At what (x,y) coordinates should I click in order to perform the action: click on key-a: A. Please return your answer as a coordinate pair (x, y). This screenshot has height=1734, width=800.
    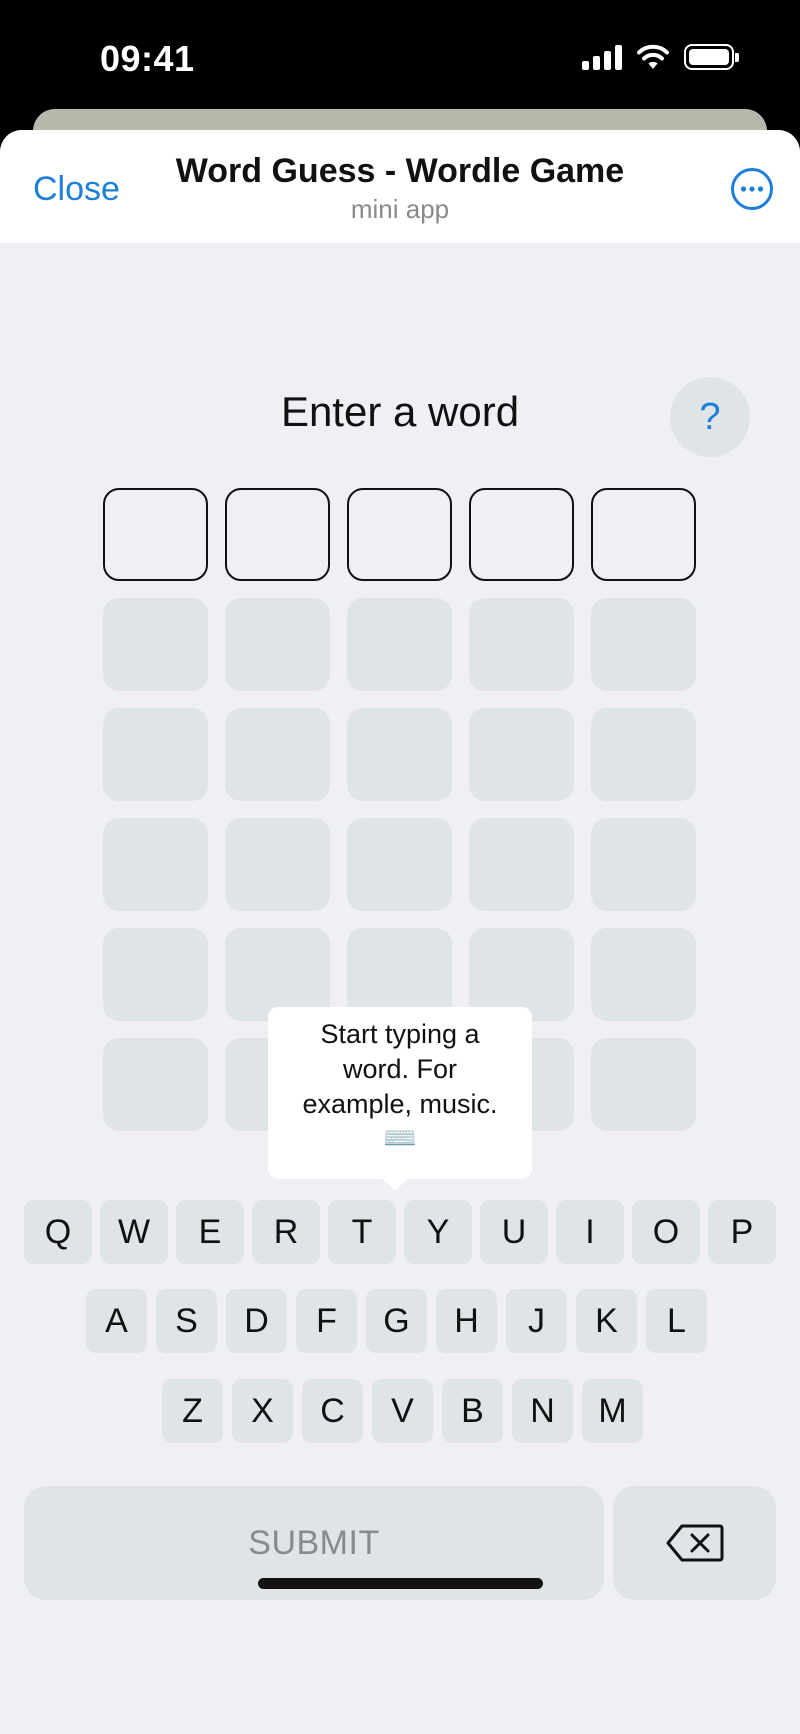
    Looking at the image, I should click on (116, 1321).